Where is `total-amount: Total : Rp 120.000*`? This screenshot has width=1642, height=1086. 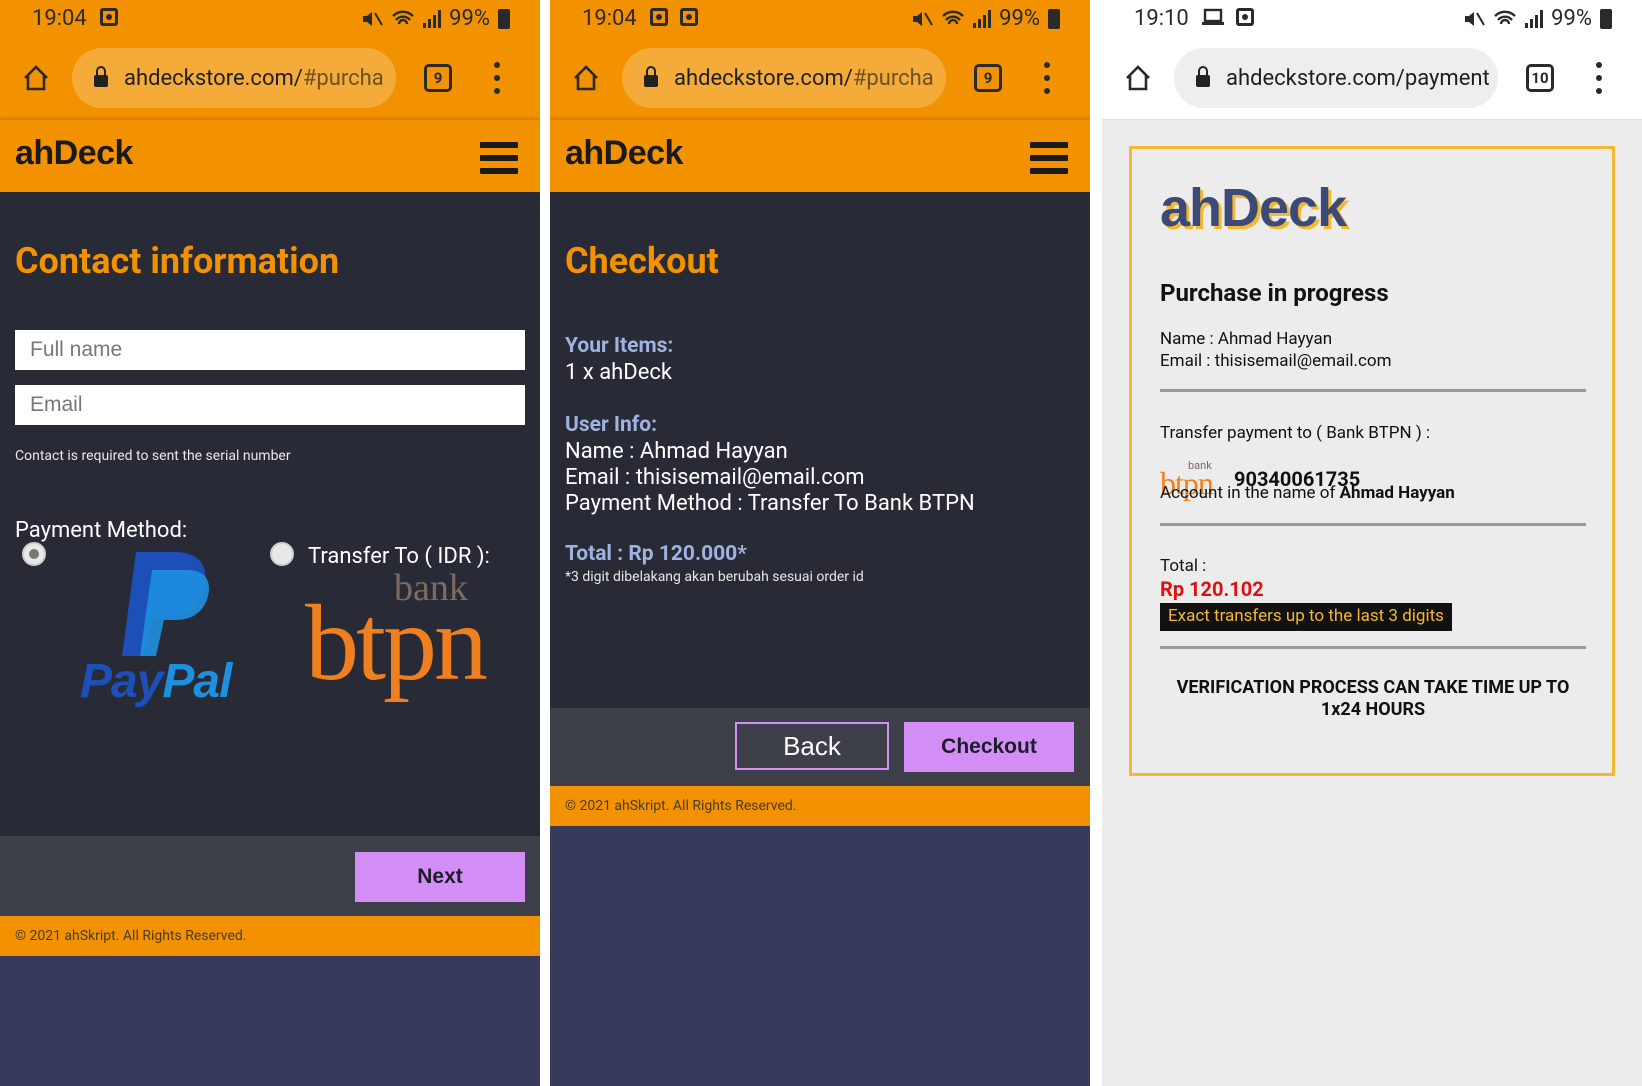 total-amount: Total : Rp 120.000* is located at coordinates (656, 554).